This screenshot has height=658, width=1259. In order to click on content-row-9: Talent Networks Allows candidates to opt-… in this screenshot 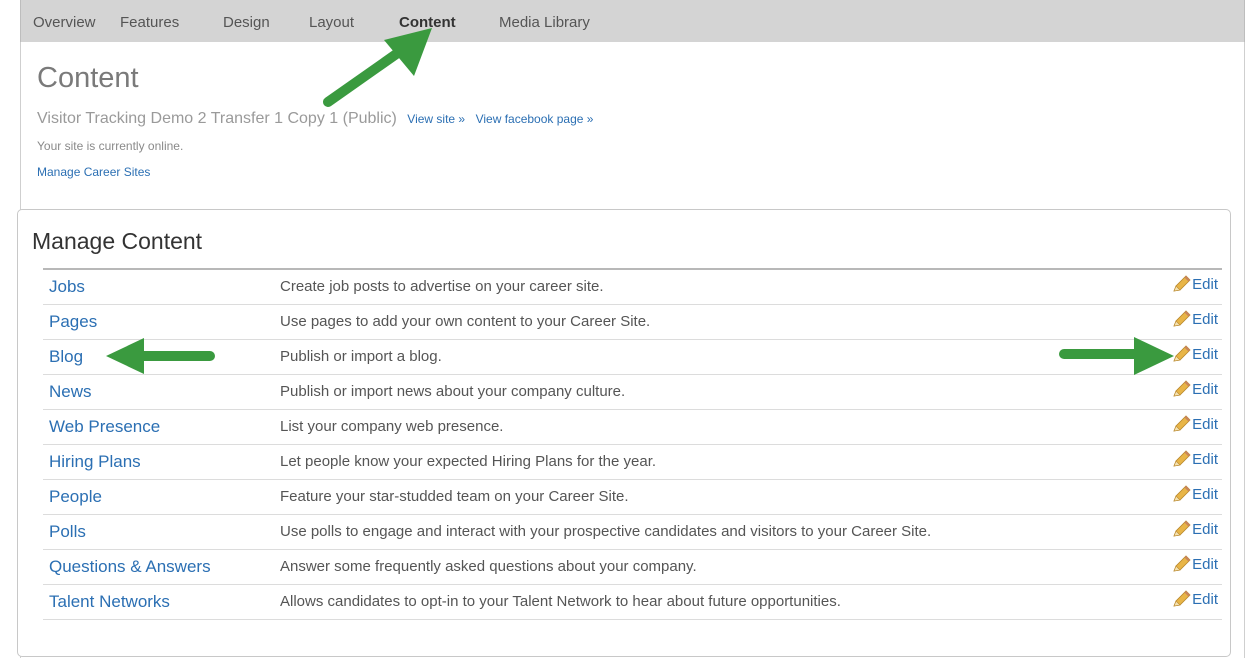, I will do `click(632, 602)`.